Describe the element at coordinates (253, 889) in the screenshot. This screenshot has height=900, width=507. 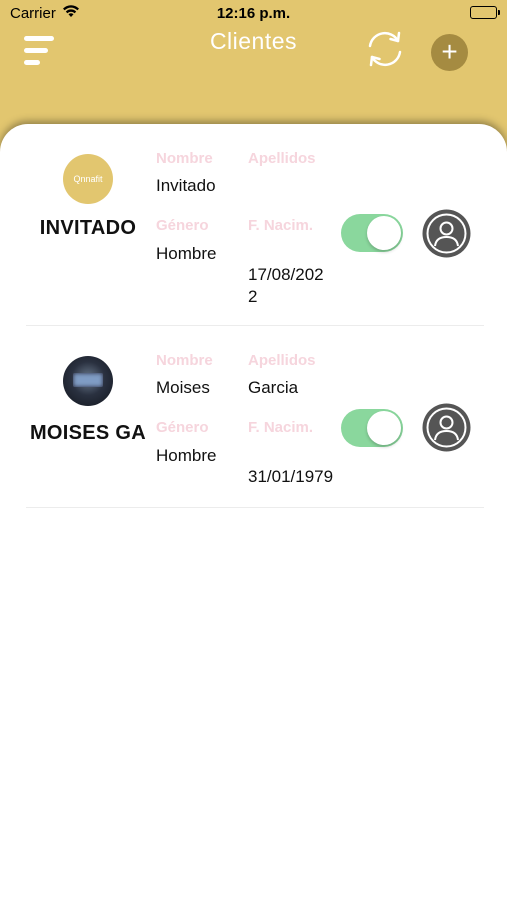
I see `home-indicator` at that location.